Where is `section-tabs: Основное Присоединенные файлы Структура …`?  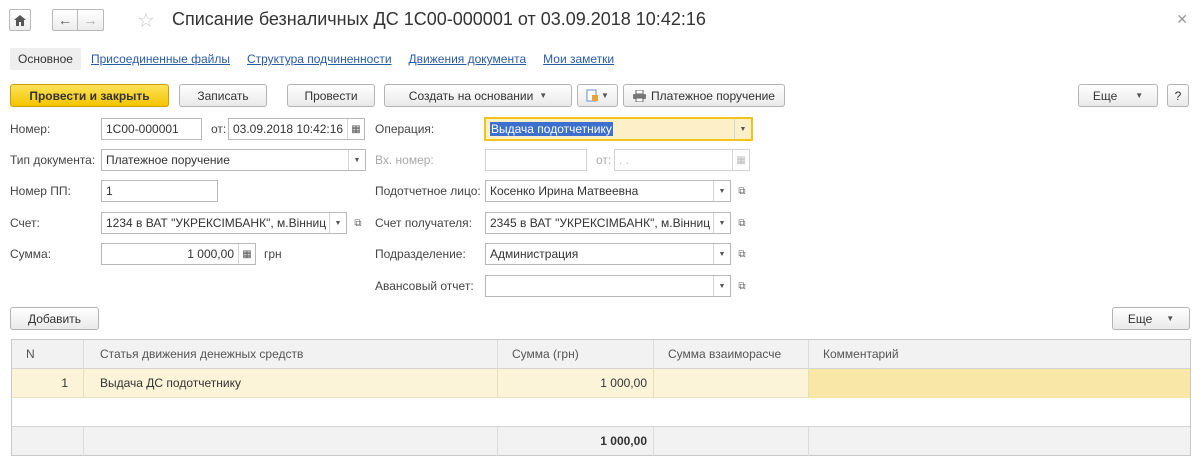
section-tabs: Основное Присоединенные файлы Структура … is located at coordinates (320, 59).